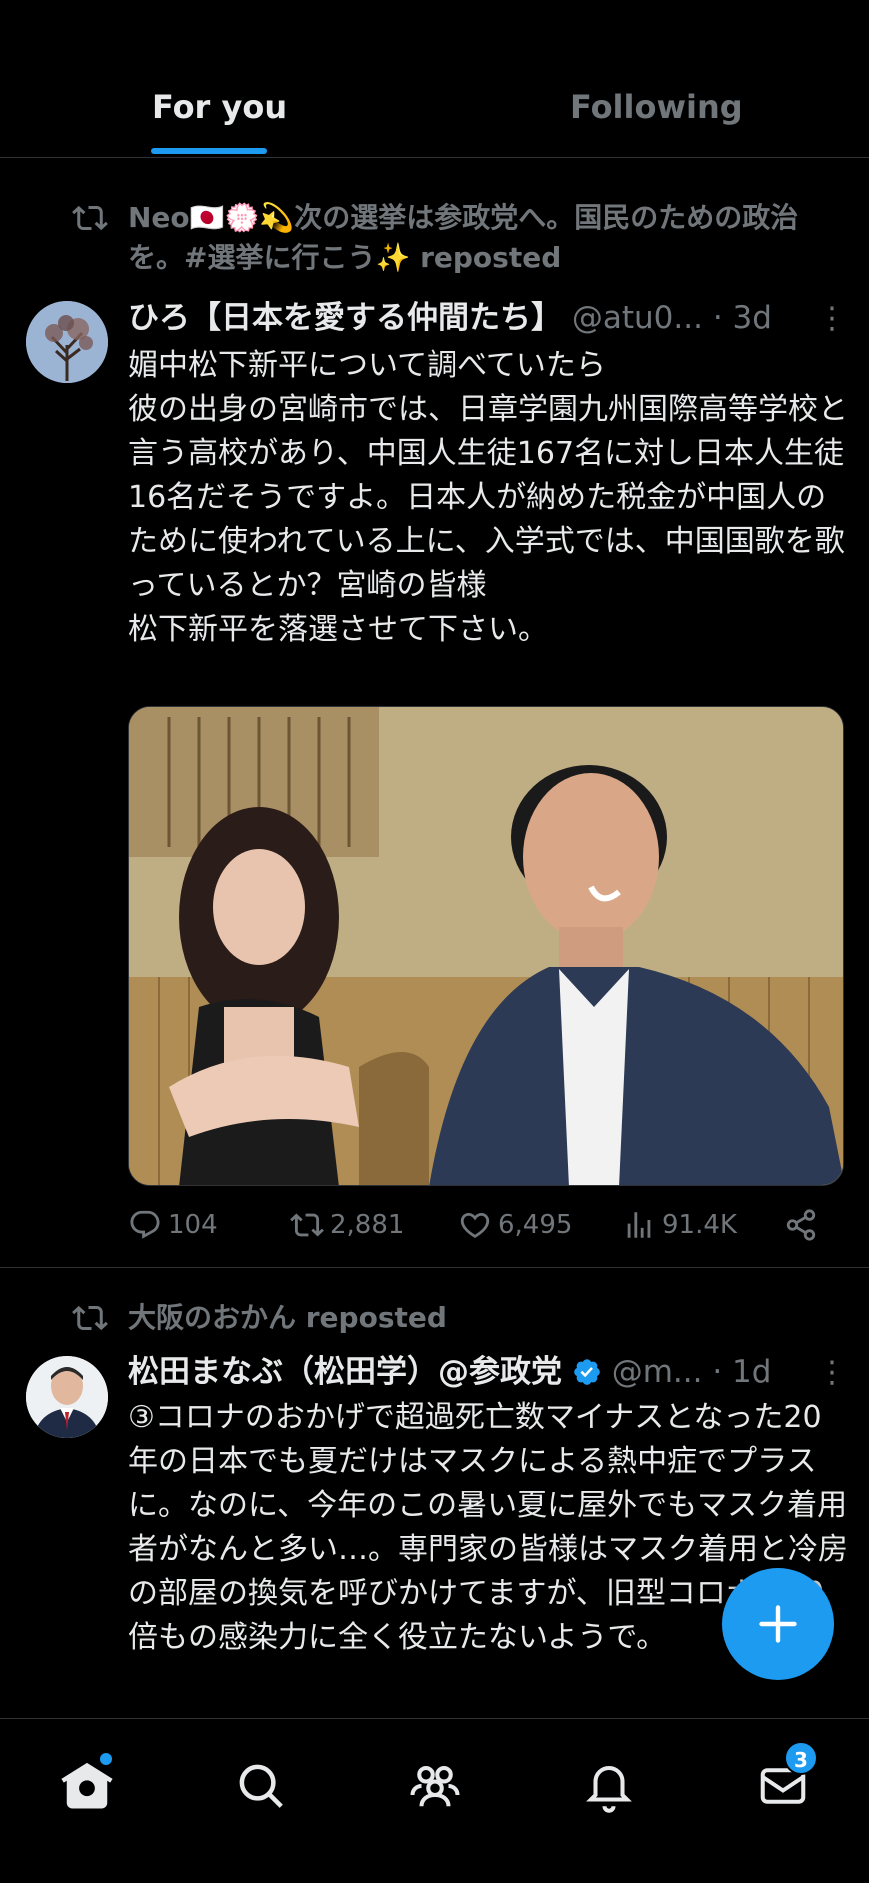 This screenshot has height=1883, width=869. I want to click on retweet-icon, so click(307, 1225).